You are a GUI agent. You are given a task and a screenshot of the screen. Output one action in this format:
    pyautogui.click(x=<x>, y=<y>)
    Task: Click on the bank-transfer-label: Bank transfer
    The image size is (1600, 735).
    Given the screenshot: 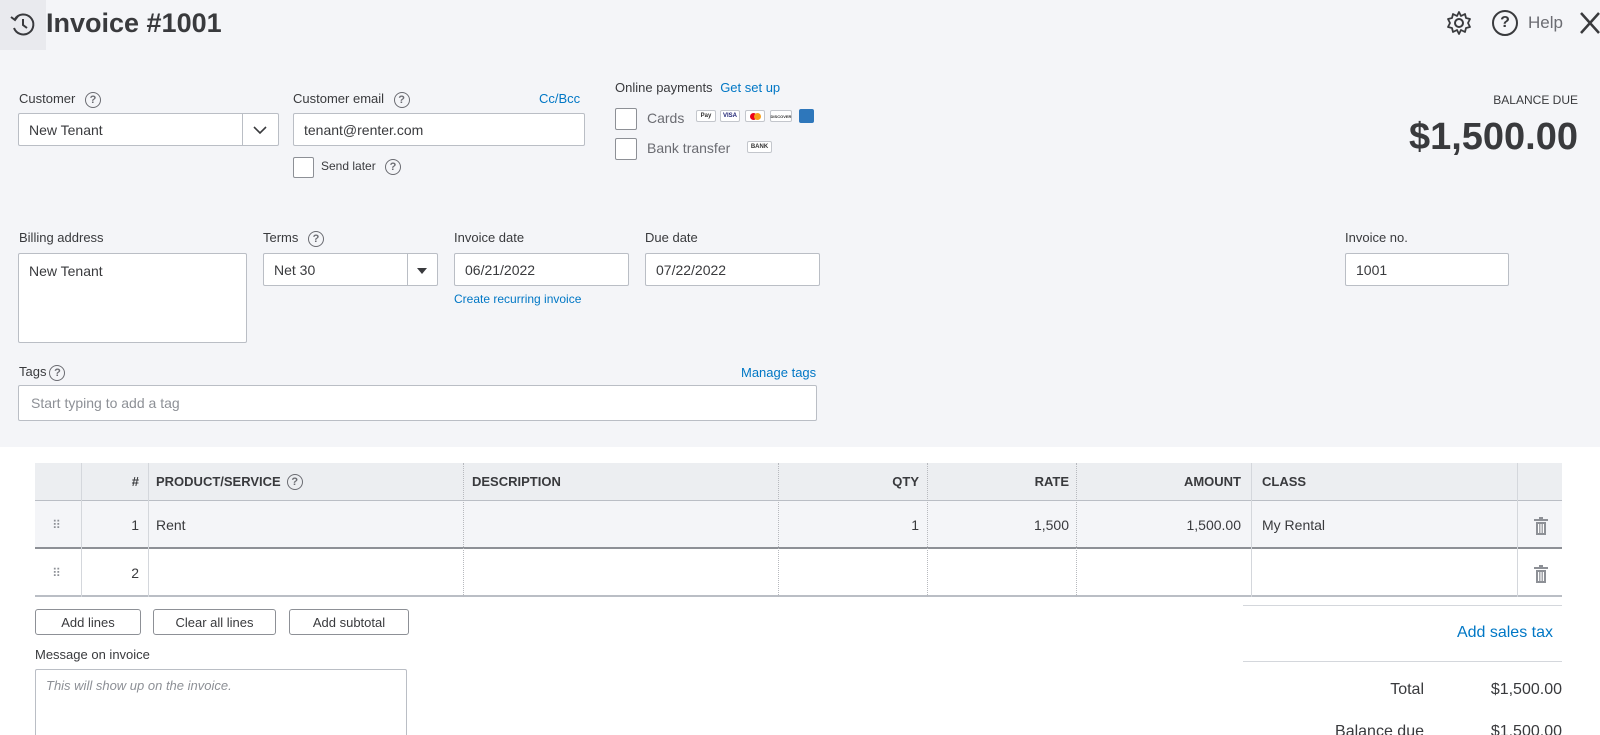 What is the action you would take?
    pyautogui.click(x=689, y=148)
    